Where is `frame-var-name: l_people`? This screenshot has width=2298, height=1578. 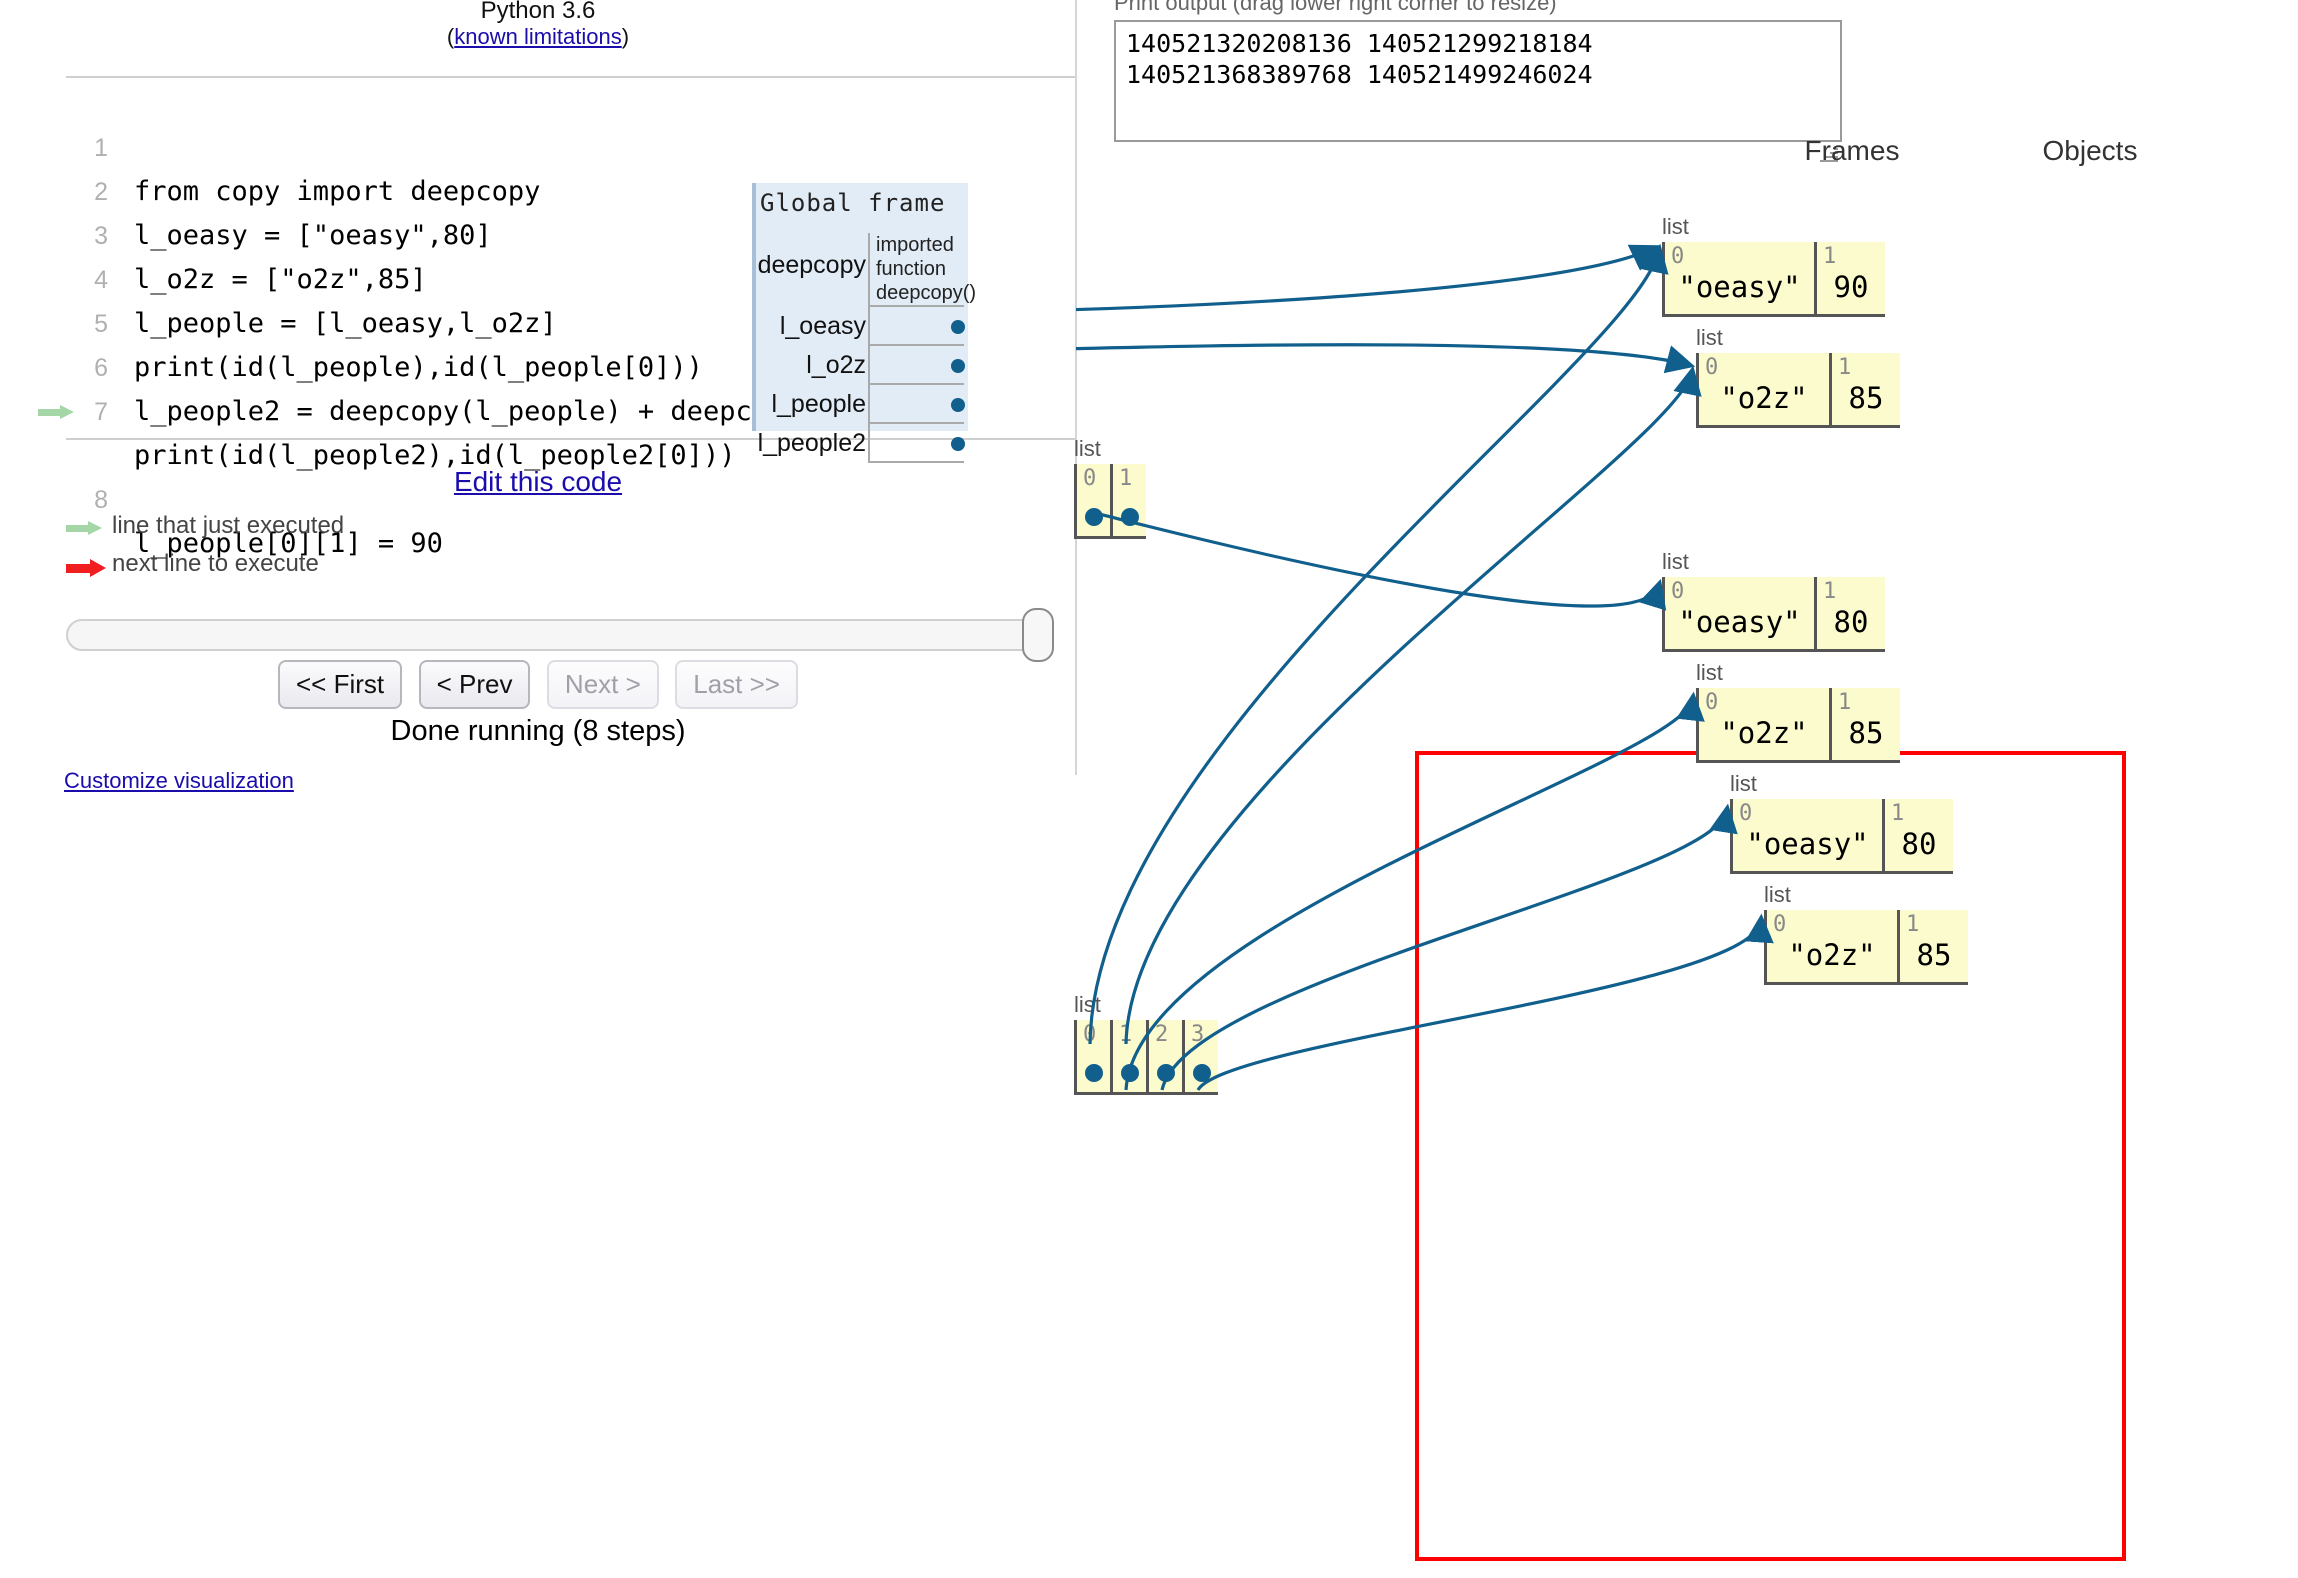 frame-var-name: l_people is located at coordinates (818, 404).